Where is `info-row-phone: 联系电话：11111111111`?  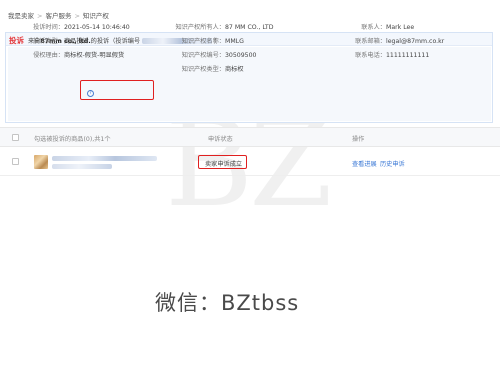 info-row-phone: 联系电话：11111111111 is located at coordinates (392, 57).